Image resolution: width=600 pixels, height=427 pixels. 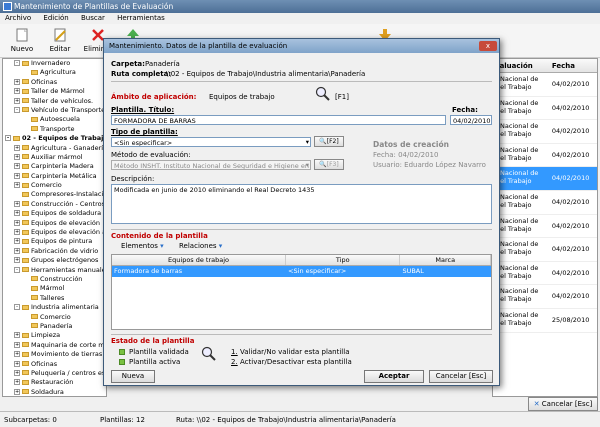 What do you see at coordinates (54, 129) in the screenshot?
I see `tree-item: Transporte` at bounding box center [54, 129].